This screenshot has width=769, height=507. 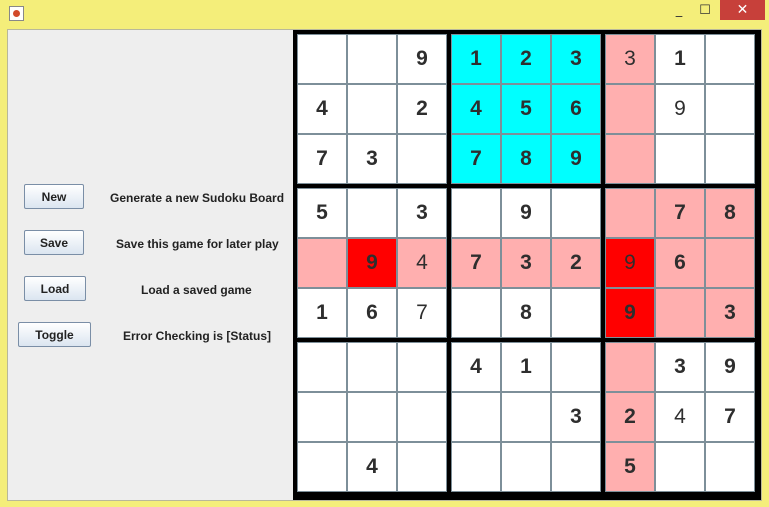 I want to click on sudoku-cell-r2-c1: 4, so click(x=322, y=109).